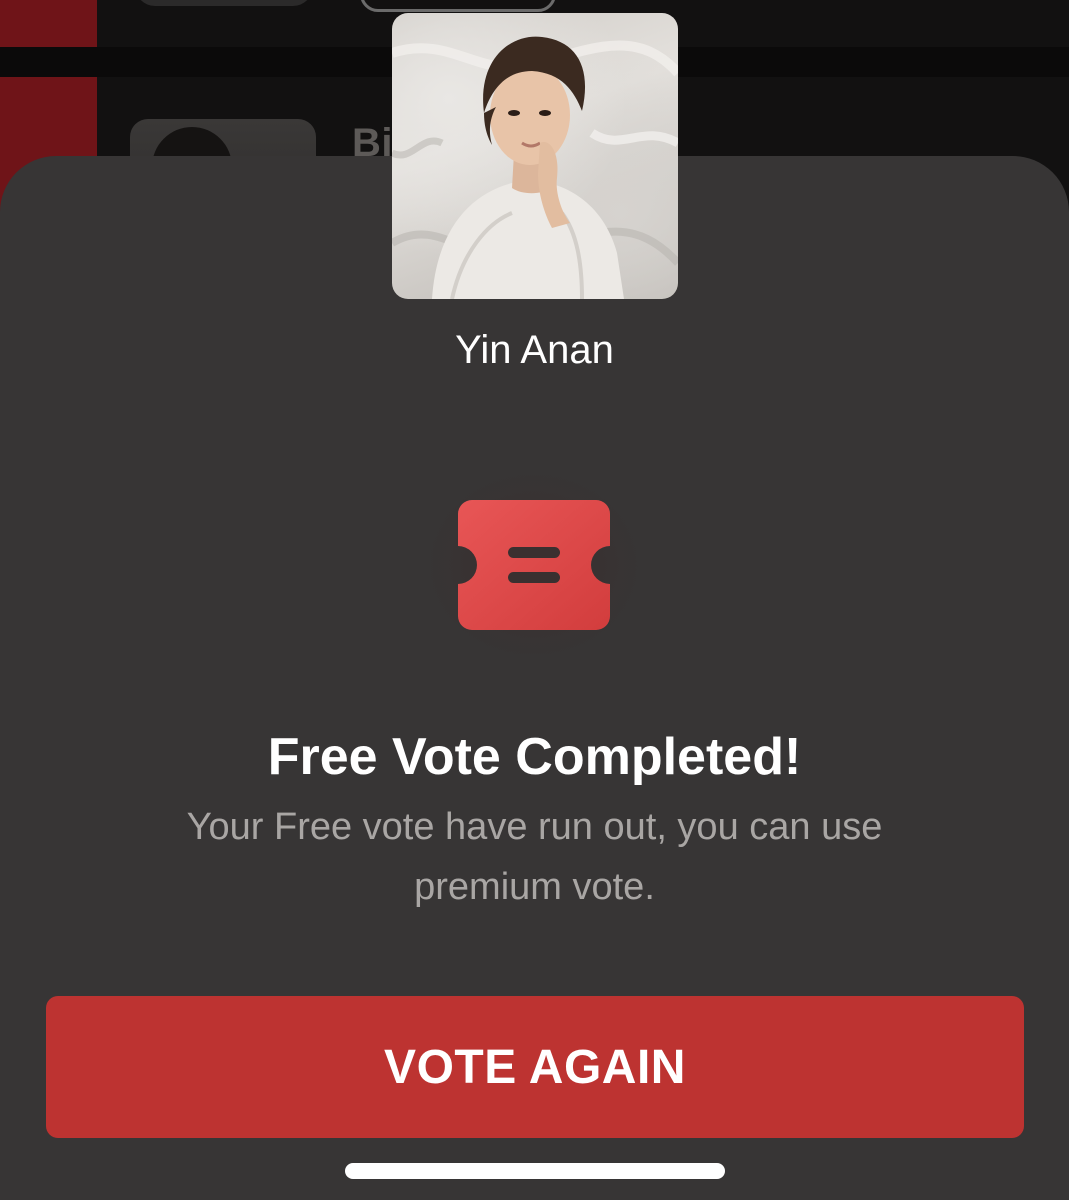 This screenshot has width=1069, height=1200. What do you see at coordinates (534, 757) in the screenshot?
I see `dialog-title: Free Vote Completed!` at bounding box center [534, 757].